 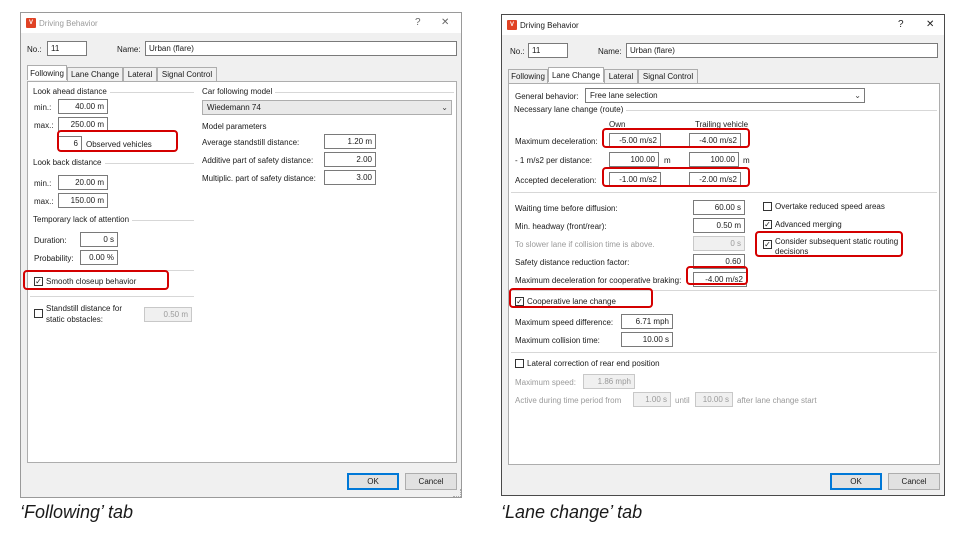 What do you see at coordinates (457, 493) in the screenshot?
I see `resize-grip-icon` at bounding box center [457, 493].